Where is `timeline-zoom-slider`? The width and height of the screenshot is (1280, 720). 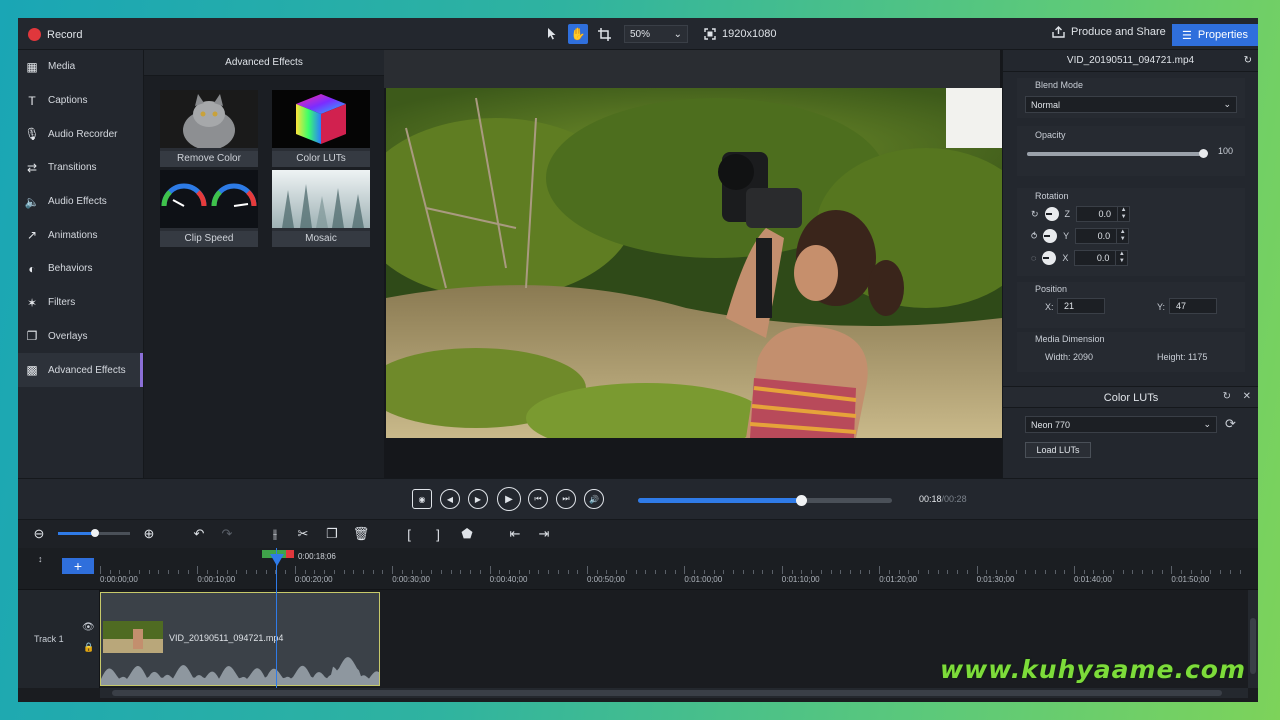 timeline-zoom-slider is located at coordinates (94, 533).